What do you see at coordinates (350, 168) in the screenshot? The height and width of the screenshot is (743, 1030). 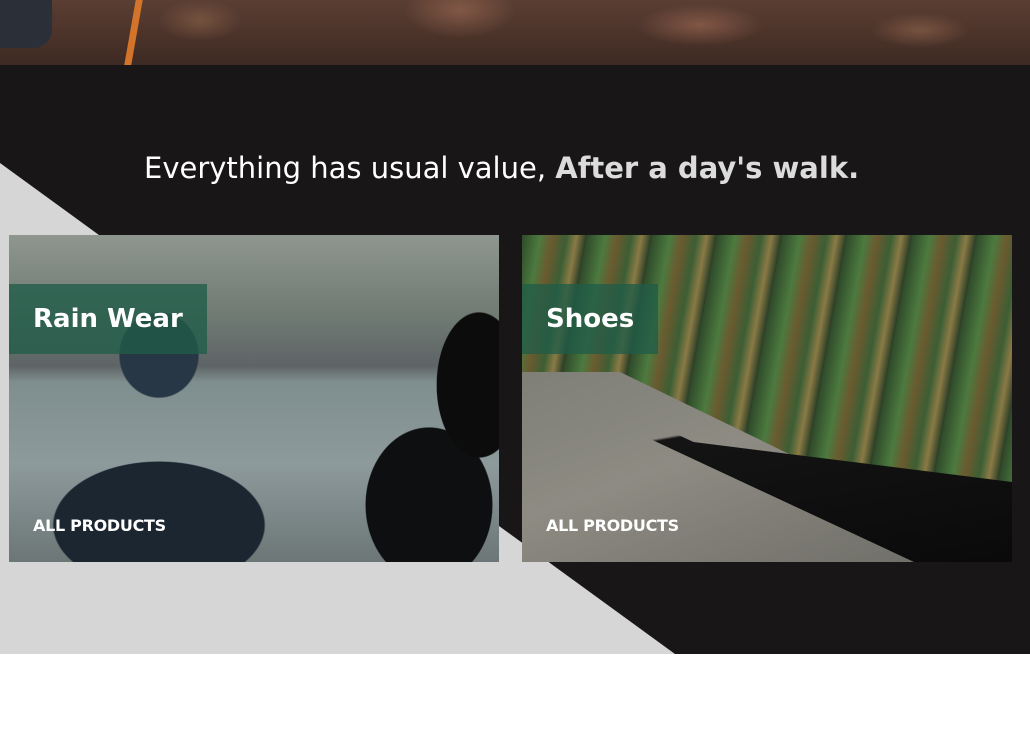 I see `headline-text: Everything has usual value,` at bounding box center [350, 168].